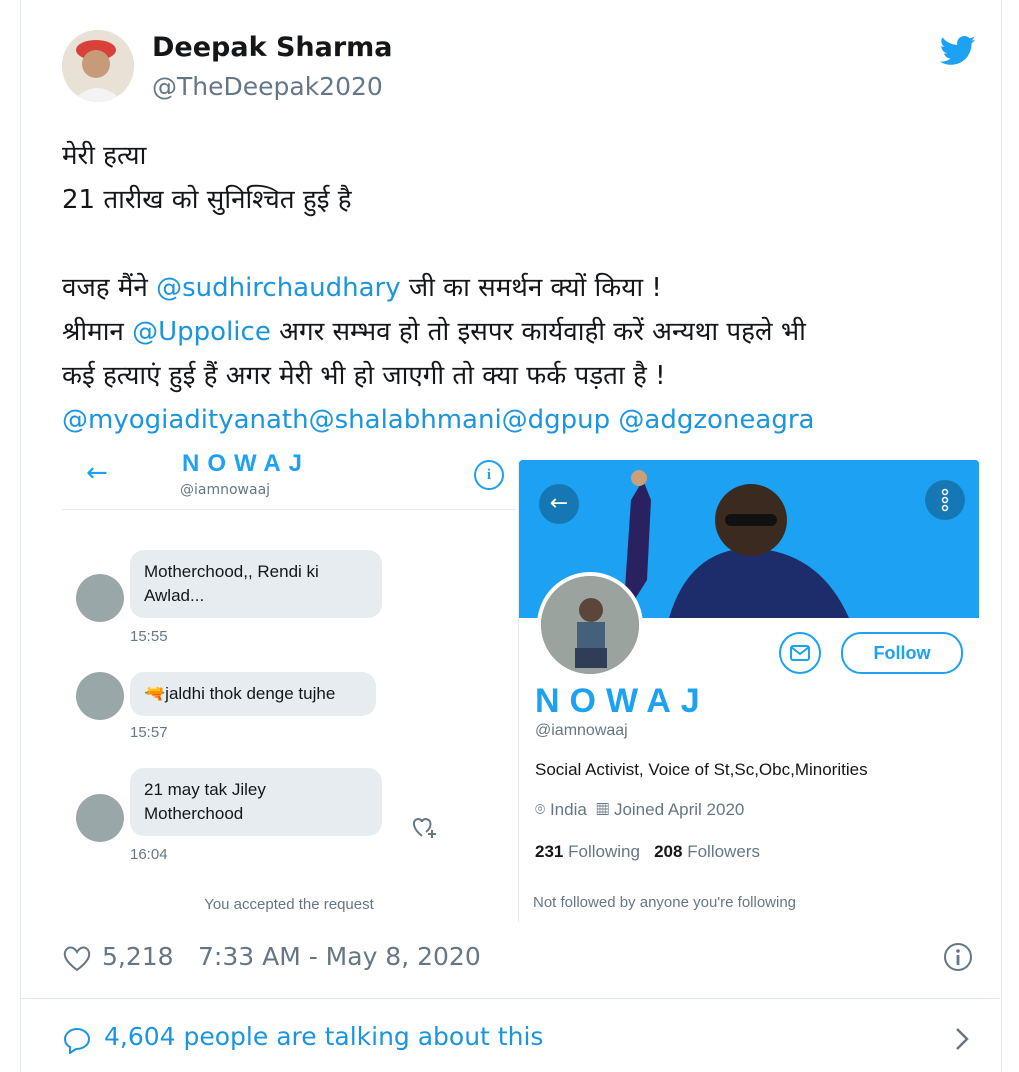 This screenshot has width=1019, height=1072. What do you see at coordinates (603, 809) in the screenshot?
I see `calendar-icon: ▦` at bounding box center [603, 809].